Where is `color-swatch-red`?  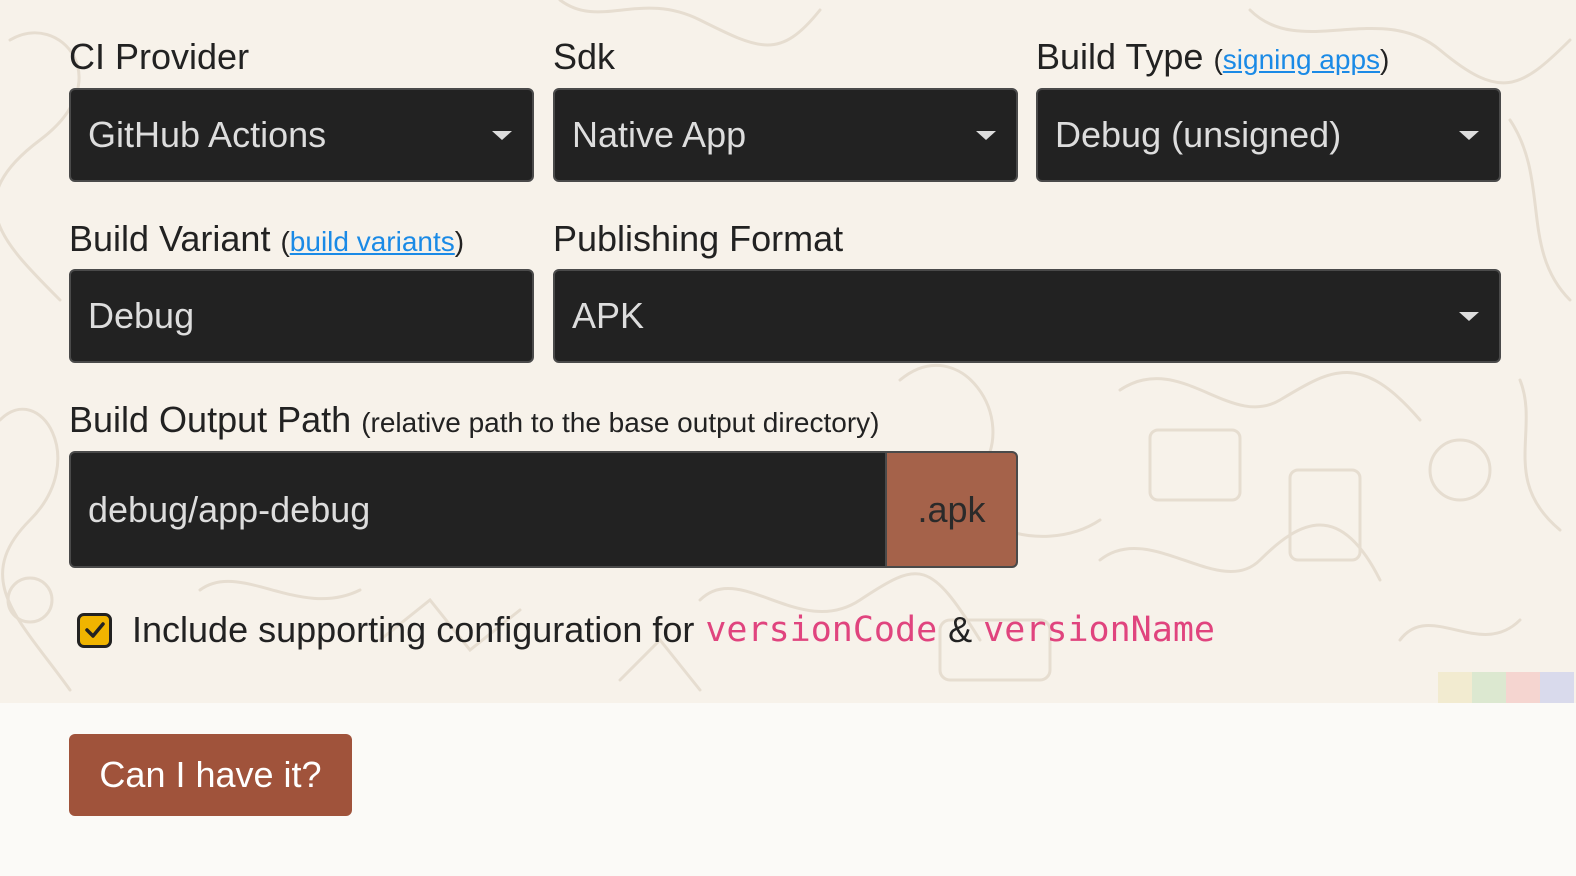 color-swatch-red is located at coordinates (1523, 687).